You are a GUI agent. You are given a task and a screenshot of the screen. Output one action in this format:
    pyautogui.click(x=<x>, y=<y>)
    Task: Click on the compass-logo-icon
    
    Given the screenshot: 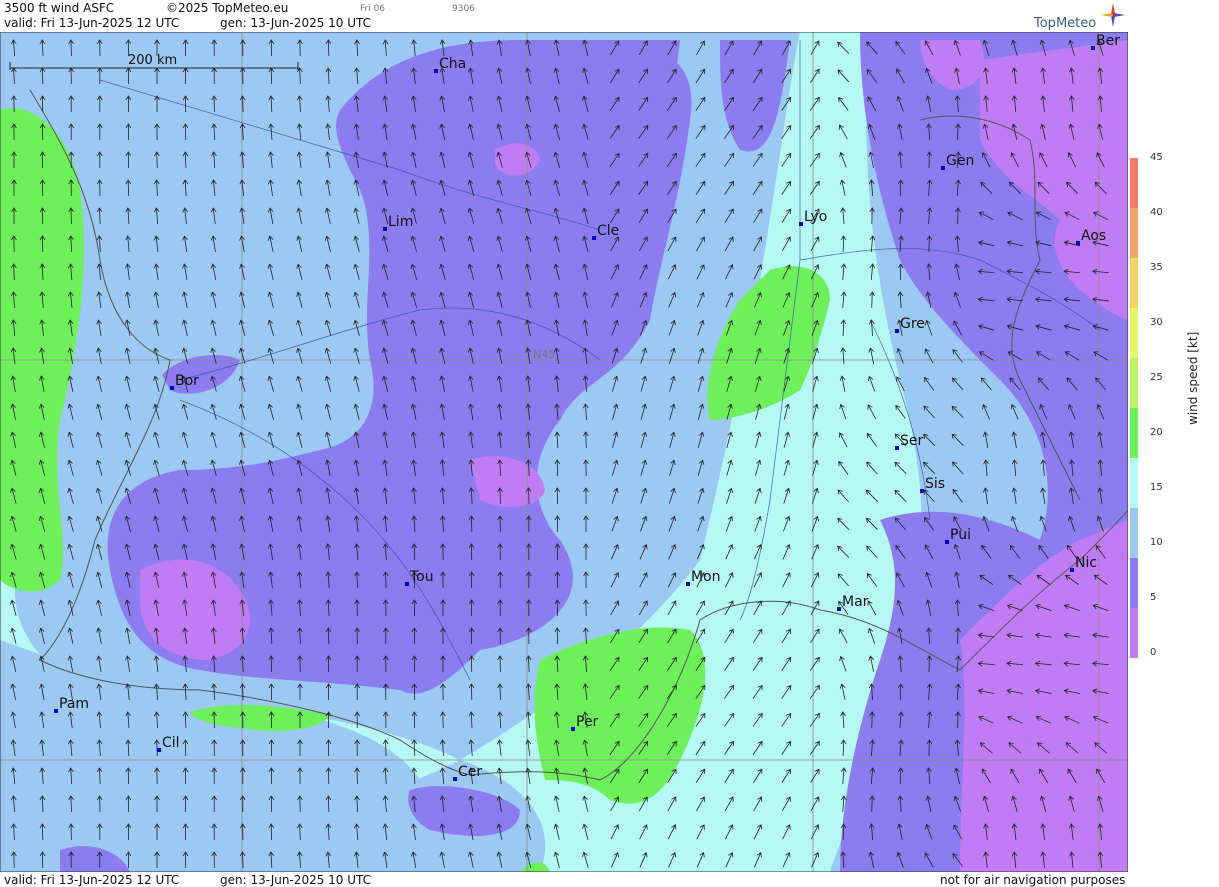 What is the action you would take?
    pyautogui.click(x=1113, y=15)
    